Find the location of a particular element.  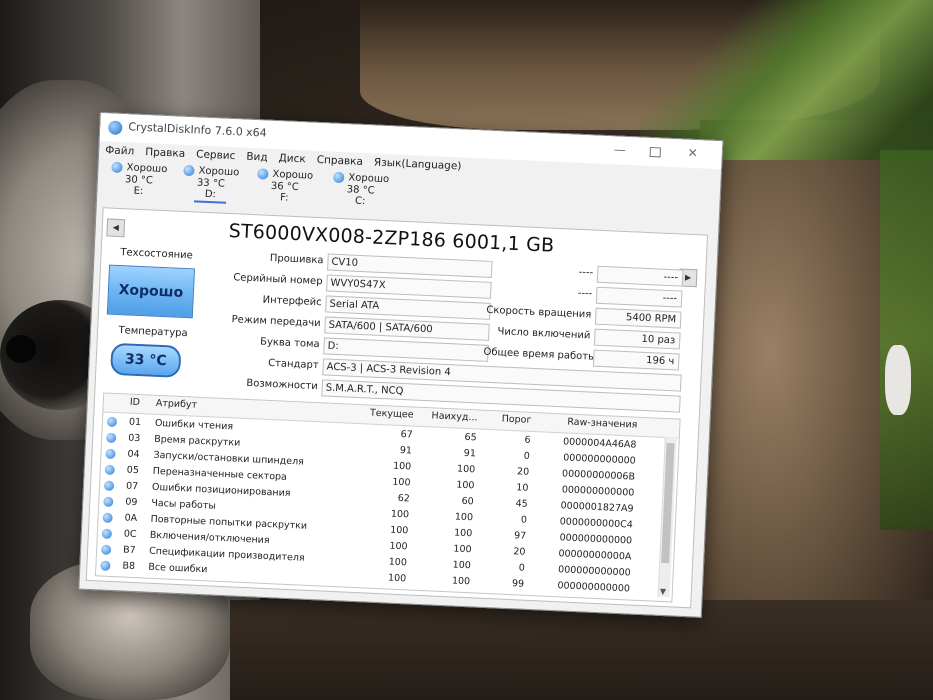

cell-raw-value: 0000000000C4 is located at coordinates (596, 523).